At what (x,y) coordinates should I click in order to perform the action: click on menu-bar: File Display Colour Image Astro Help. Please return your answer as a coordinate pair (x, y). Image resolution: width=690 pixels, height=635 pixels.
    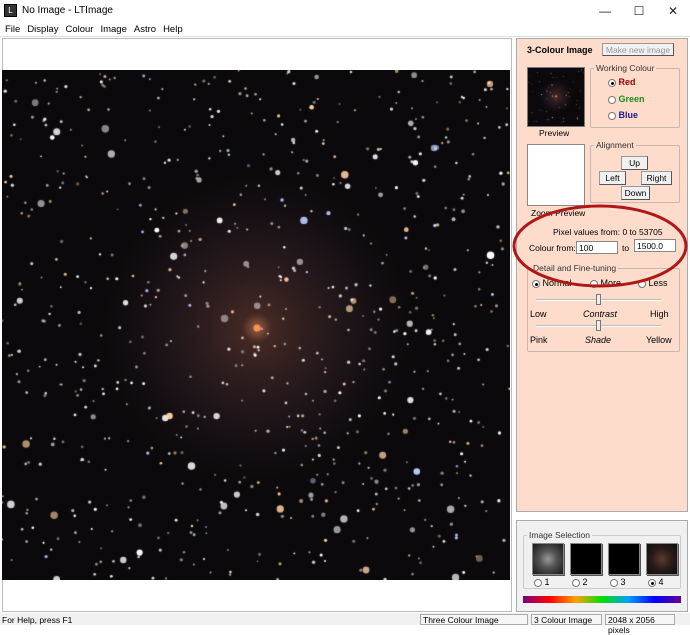
    Looking at the image, I should click on (345, 29).